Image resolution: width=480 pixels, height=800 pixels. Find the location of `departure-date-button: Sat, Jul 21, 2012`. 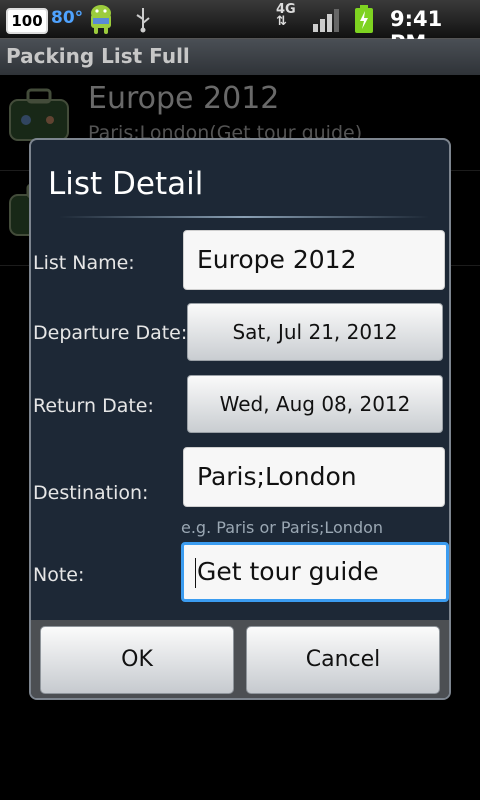

departure-date-button: Sat, Jul 21, 2012 is located at coordinates (315, 332).